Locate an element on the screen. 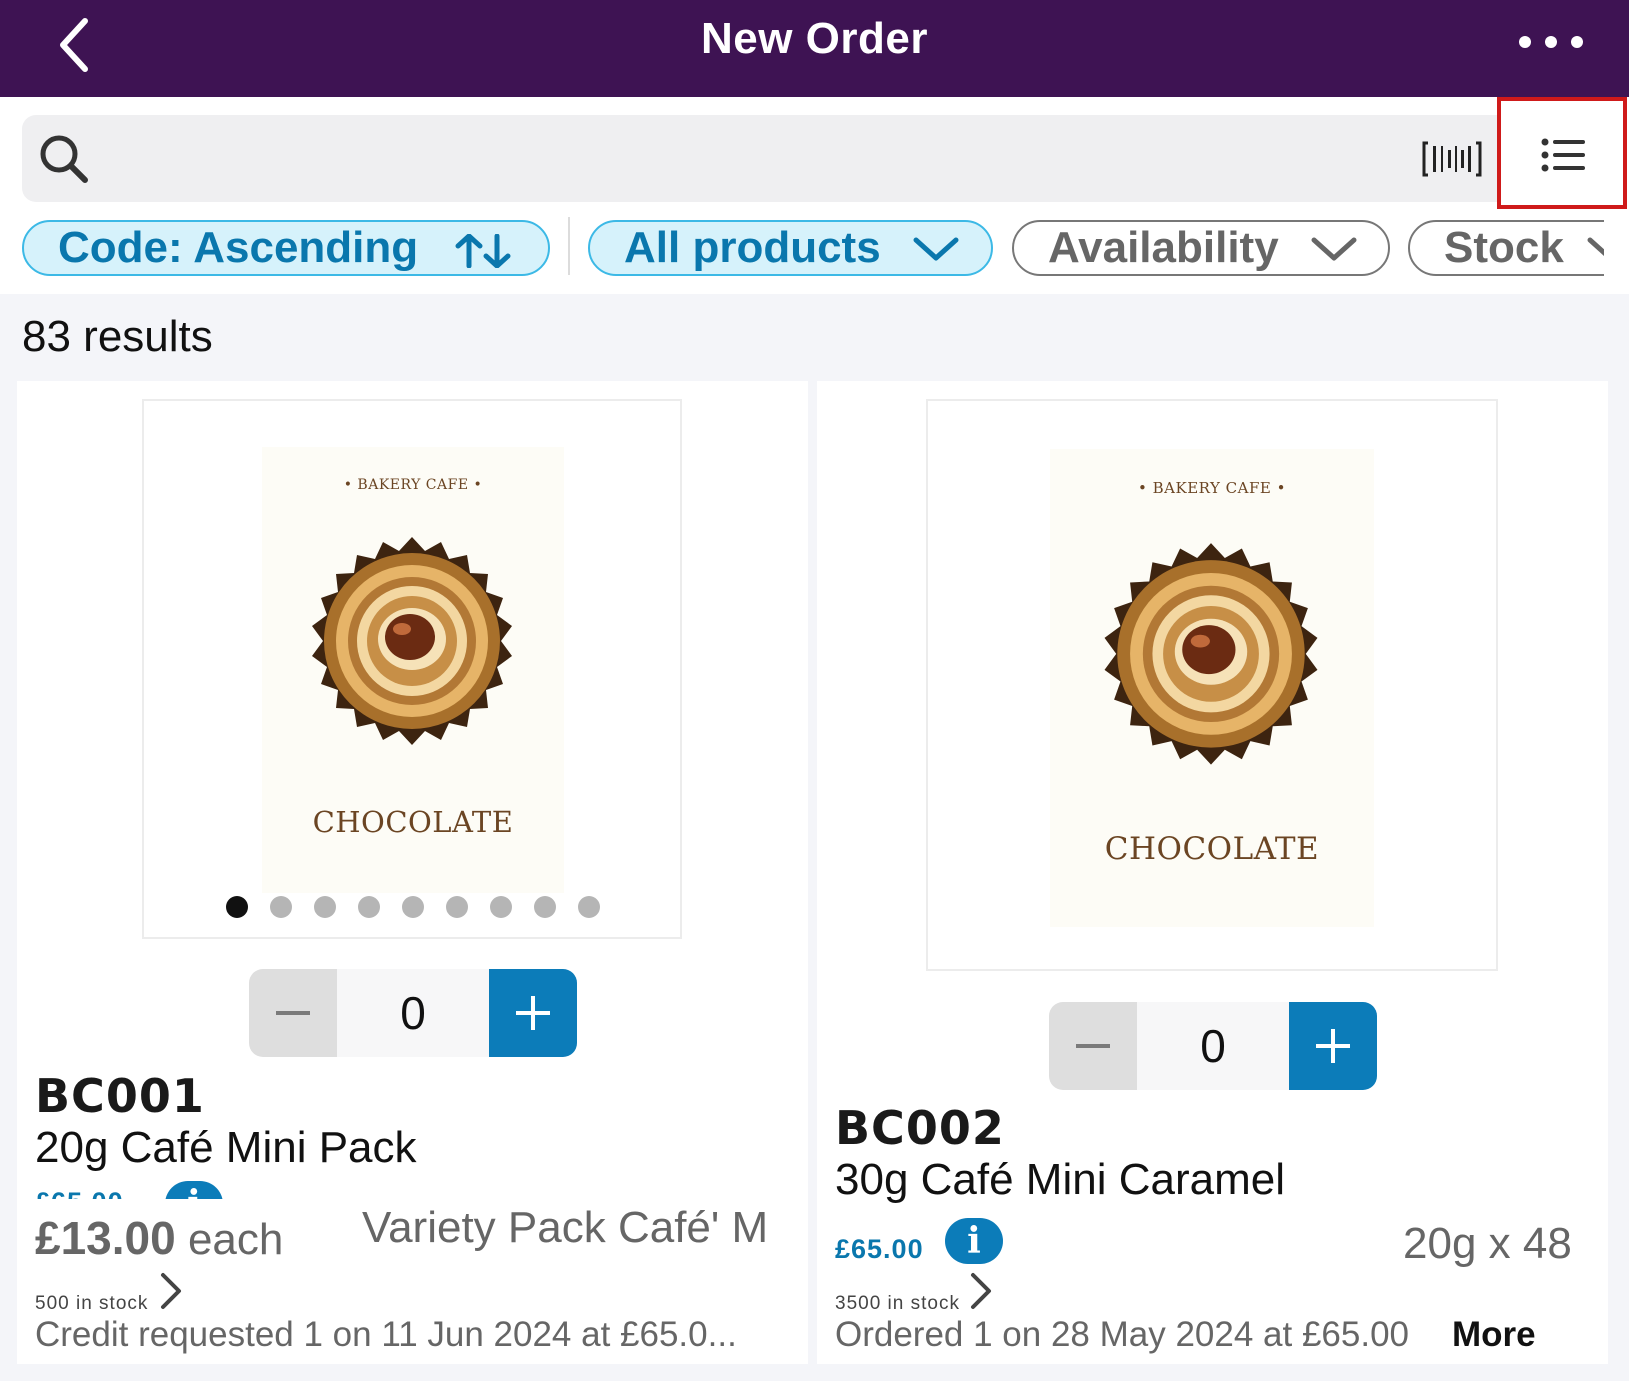 The image size is (1629, 1381). more-options-button is located at coordinates (1555, 42).